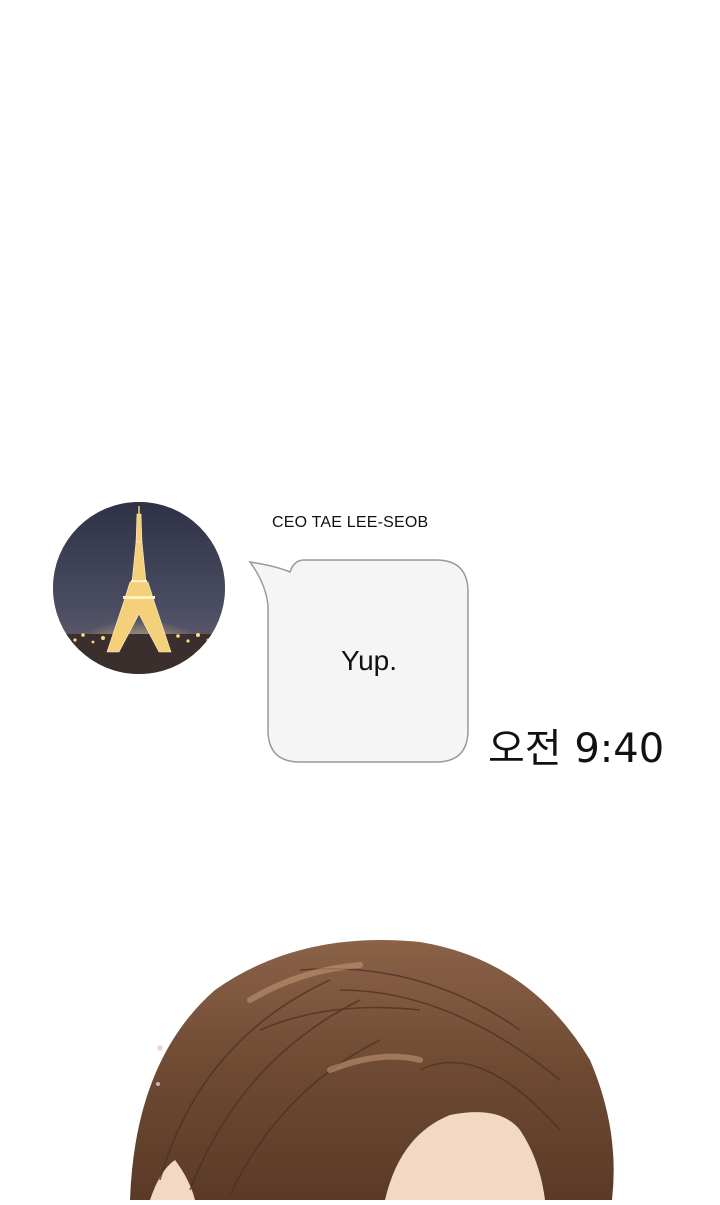 Image resolution: width=720 pixels, height=1205 pixels. What do you see at coordinates (369, 660) in the screenshot?
I see `message-text: Yup.` at bounding box center [369, 660].